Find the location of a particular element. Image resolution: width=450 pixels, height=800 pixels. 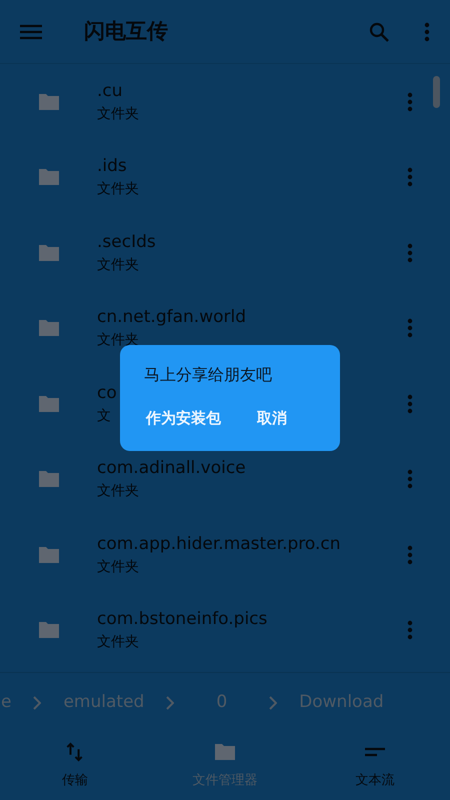

menu-icon is located at coordinates (31, 32).